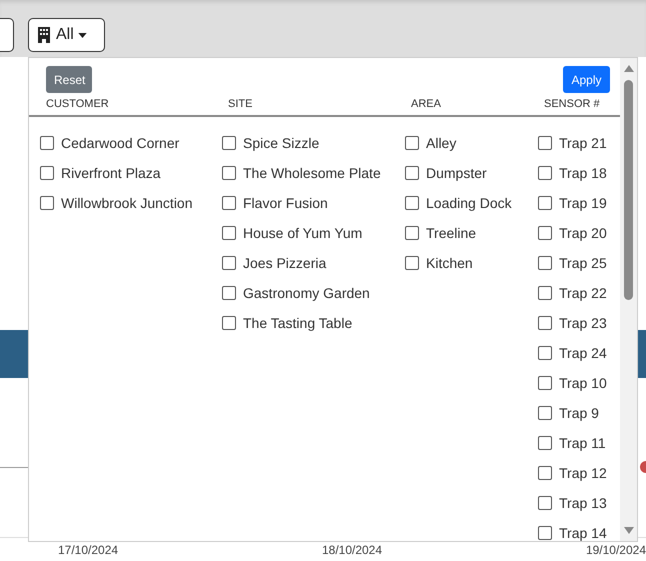 Image resolution: width=646 pixels, height=561 pixels. Describe the element at coordinates (313, 263) in the screenshot. I see `checkbox-item: Joes Pizzeria` at that location.